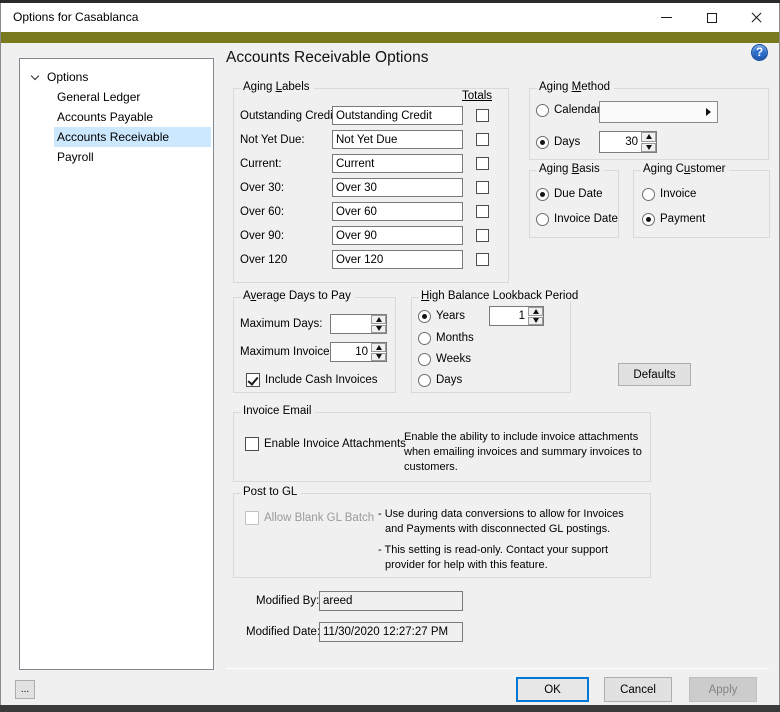 Image resolution: width=780 pixels, height=712 pixels. What do you see at coordinates (99, 97) in the screenshot?
I see `tree-item-label: General Ledger` at bounding box center [99, 97].